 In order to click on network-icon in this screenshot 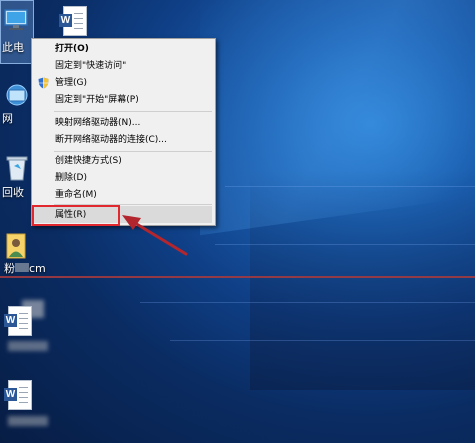, I will do `click(17, 95)`.